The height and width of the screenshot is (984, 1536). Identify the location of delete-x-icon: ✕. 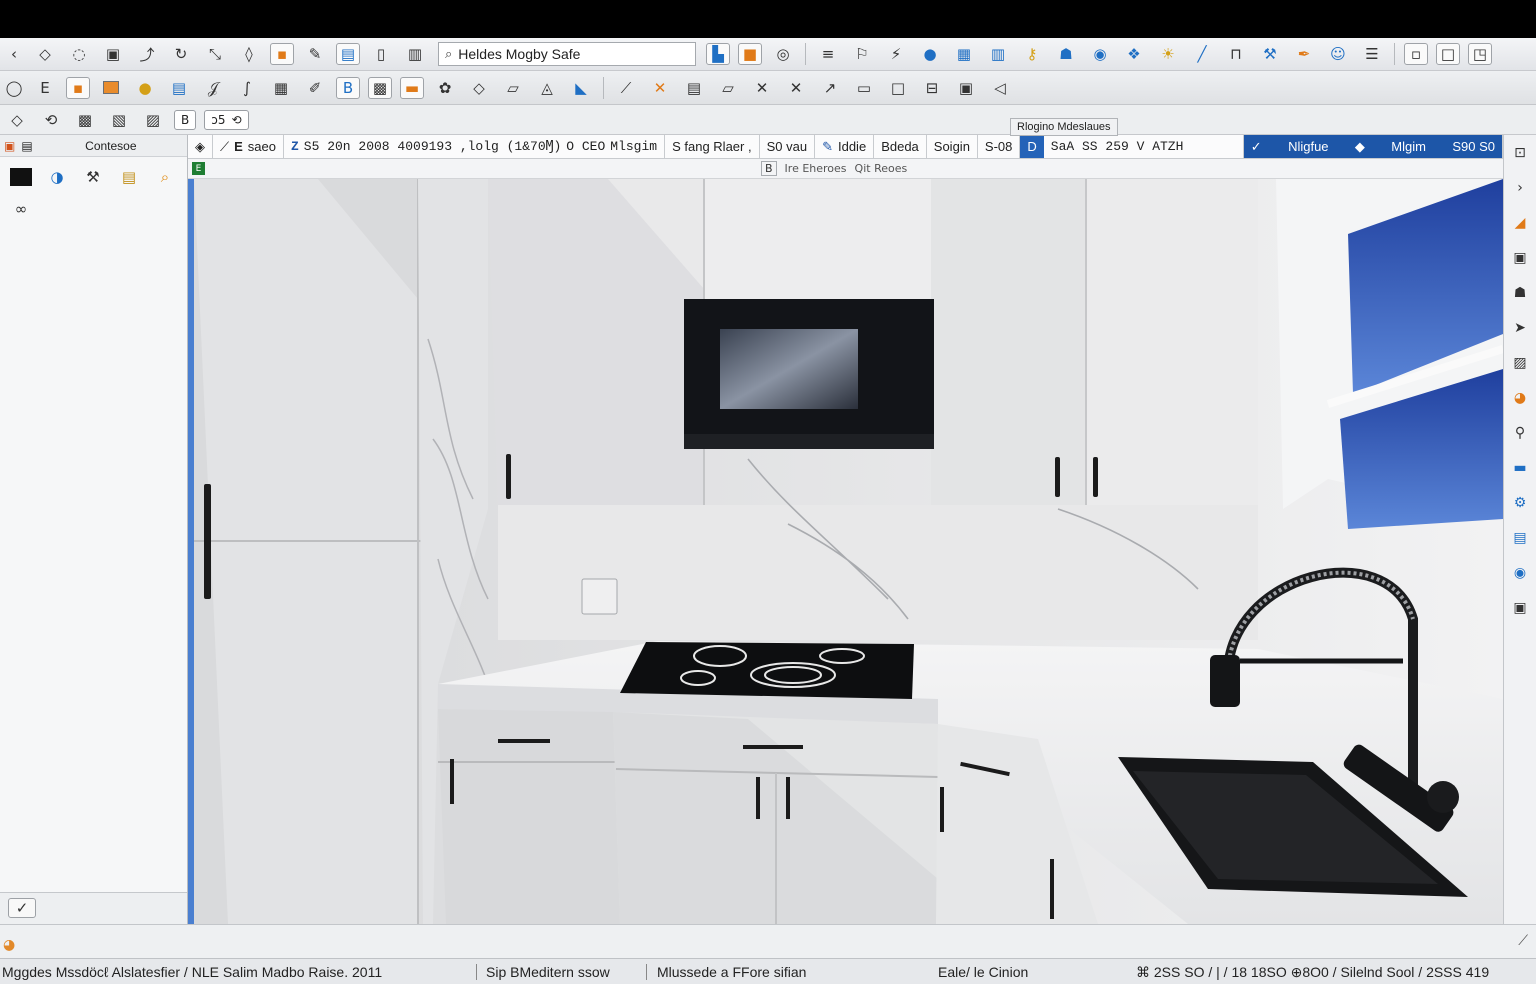
(796, 88).